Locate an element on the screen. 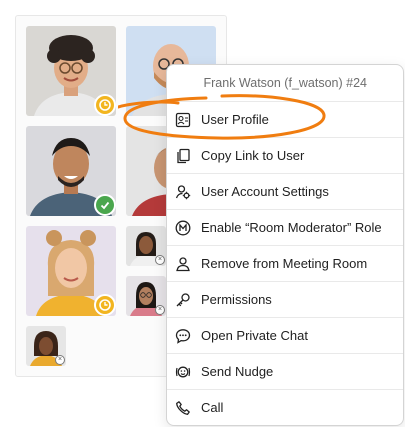 This screenshot has height=427, width=405. checkmark-icon is located at coordinates (105, 205).